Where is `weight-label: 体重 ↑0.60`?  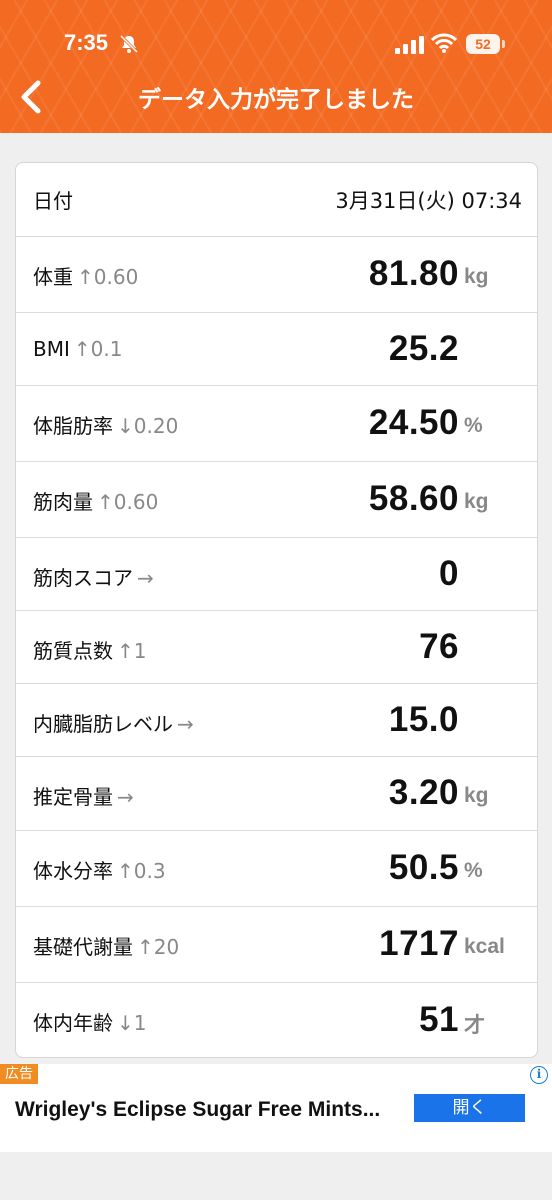
weight-label: 体重 ↑0.60 is located at coordinates (85, 275).